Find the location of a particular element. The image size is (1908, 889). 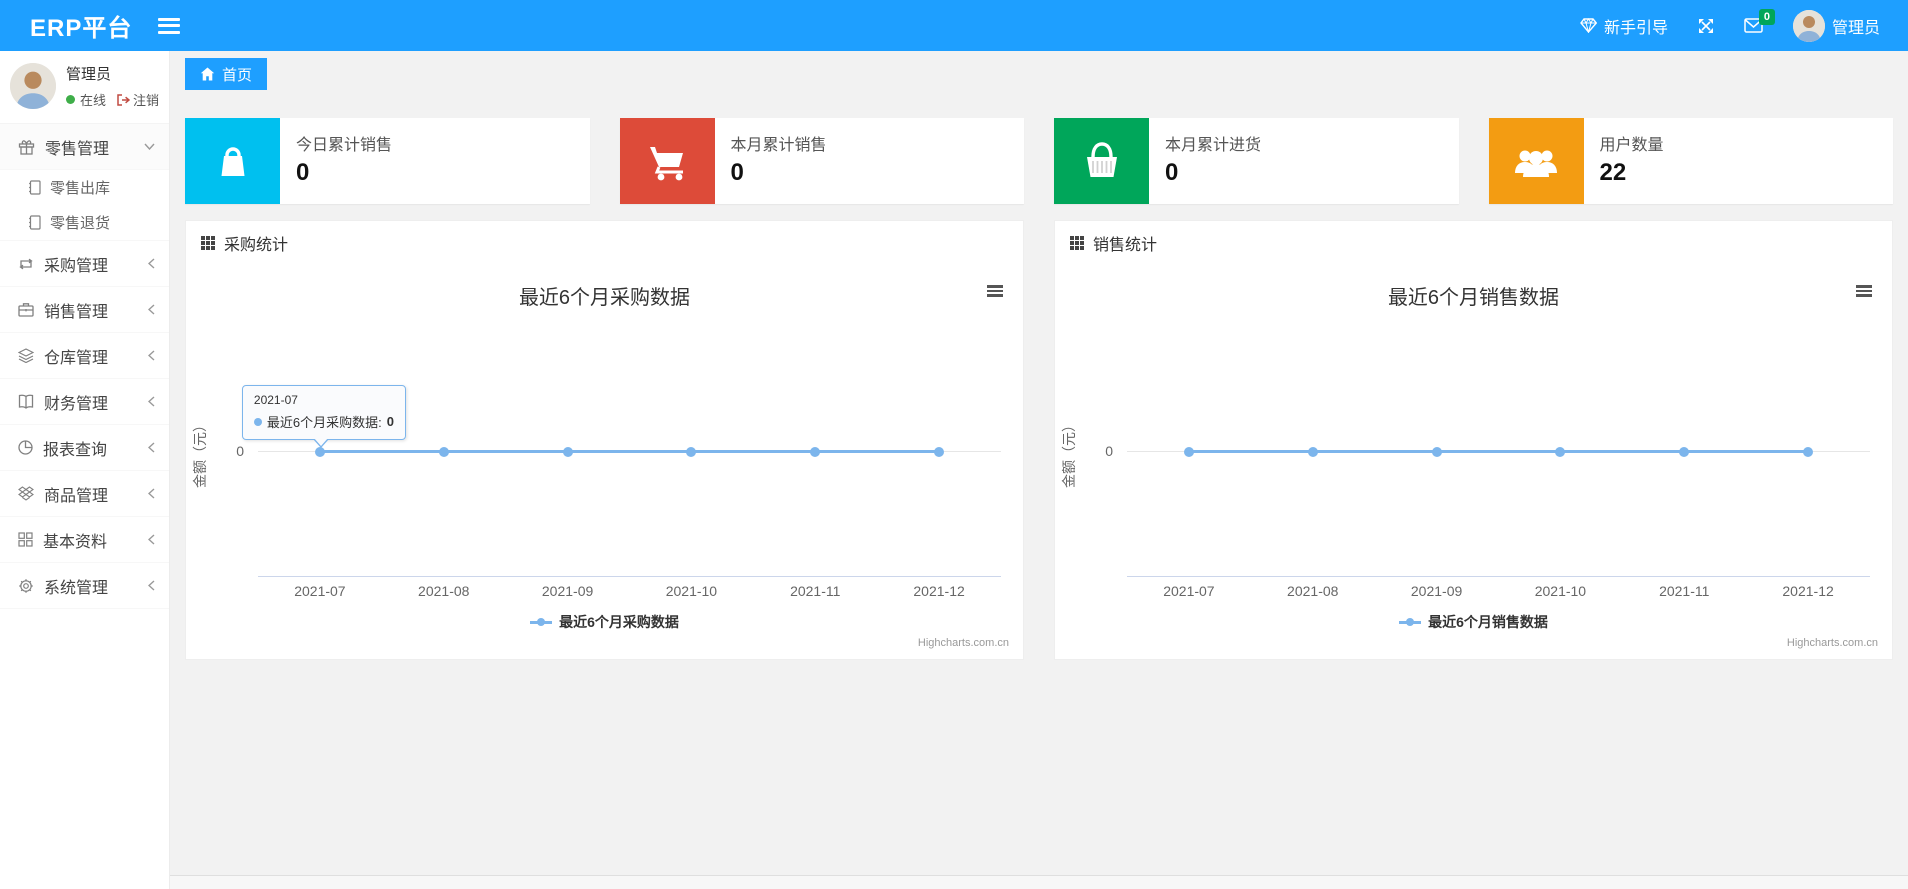

tooltip-arrow is located at coordinates (320, 442).